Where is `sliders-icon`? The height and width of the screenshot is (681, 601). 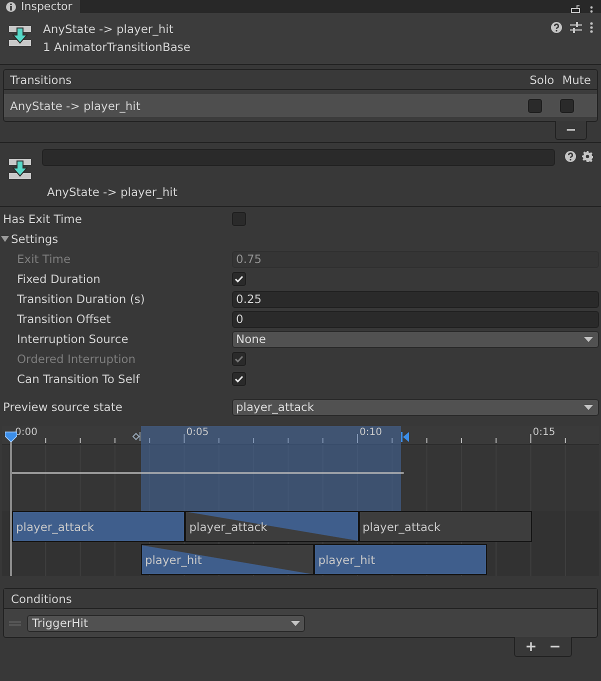 sliders-icon is located at coordinates (576, 27).